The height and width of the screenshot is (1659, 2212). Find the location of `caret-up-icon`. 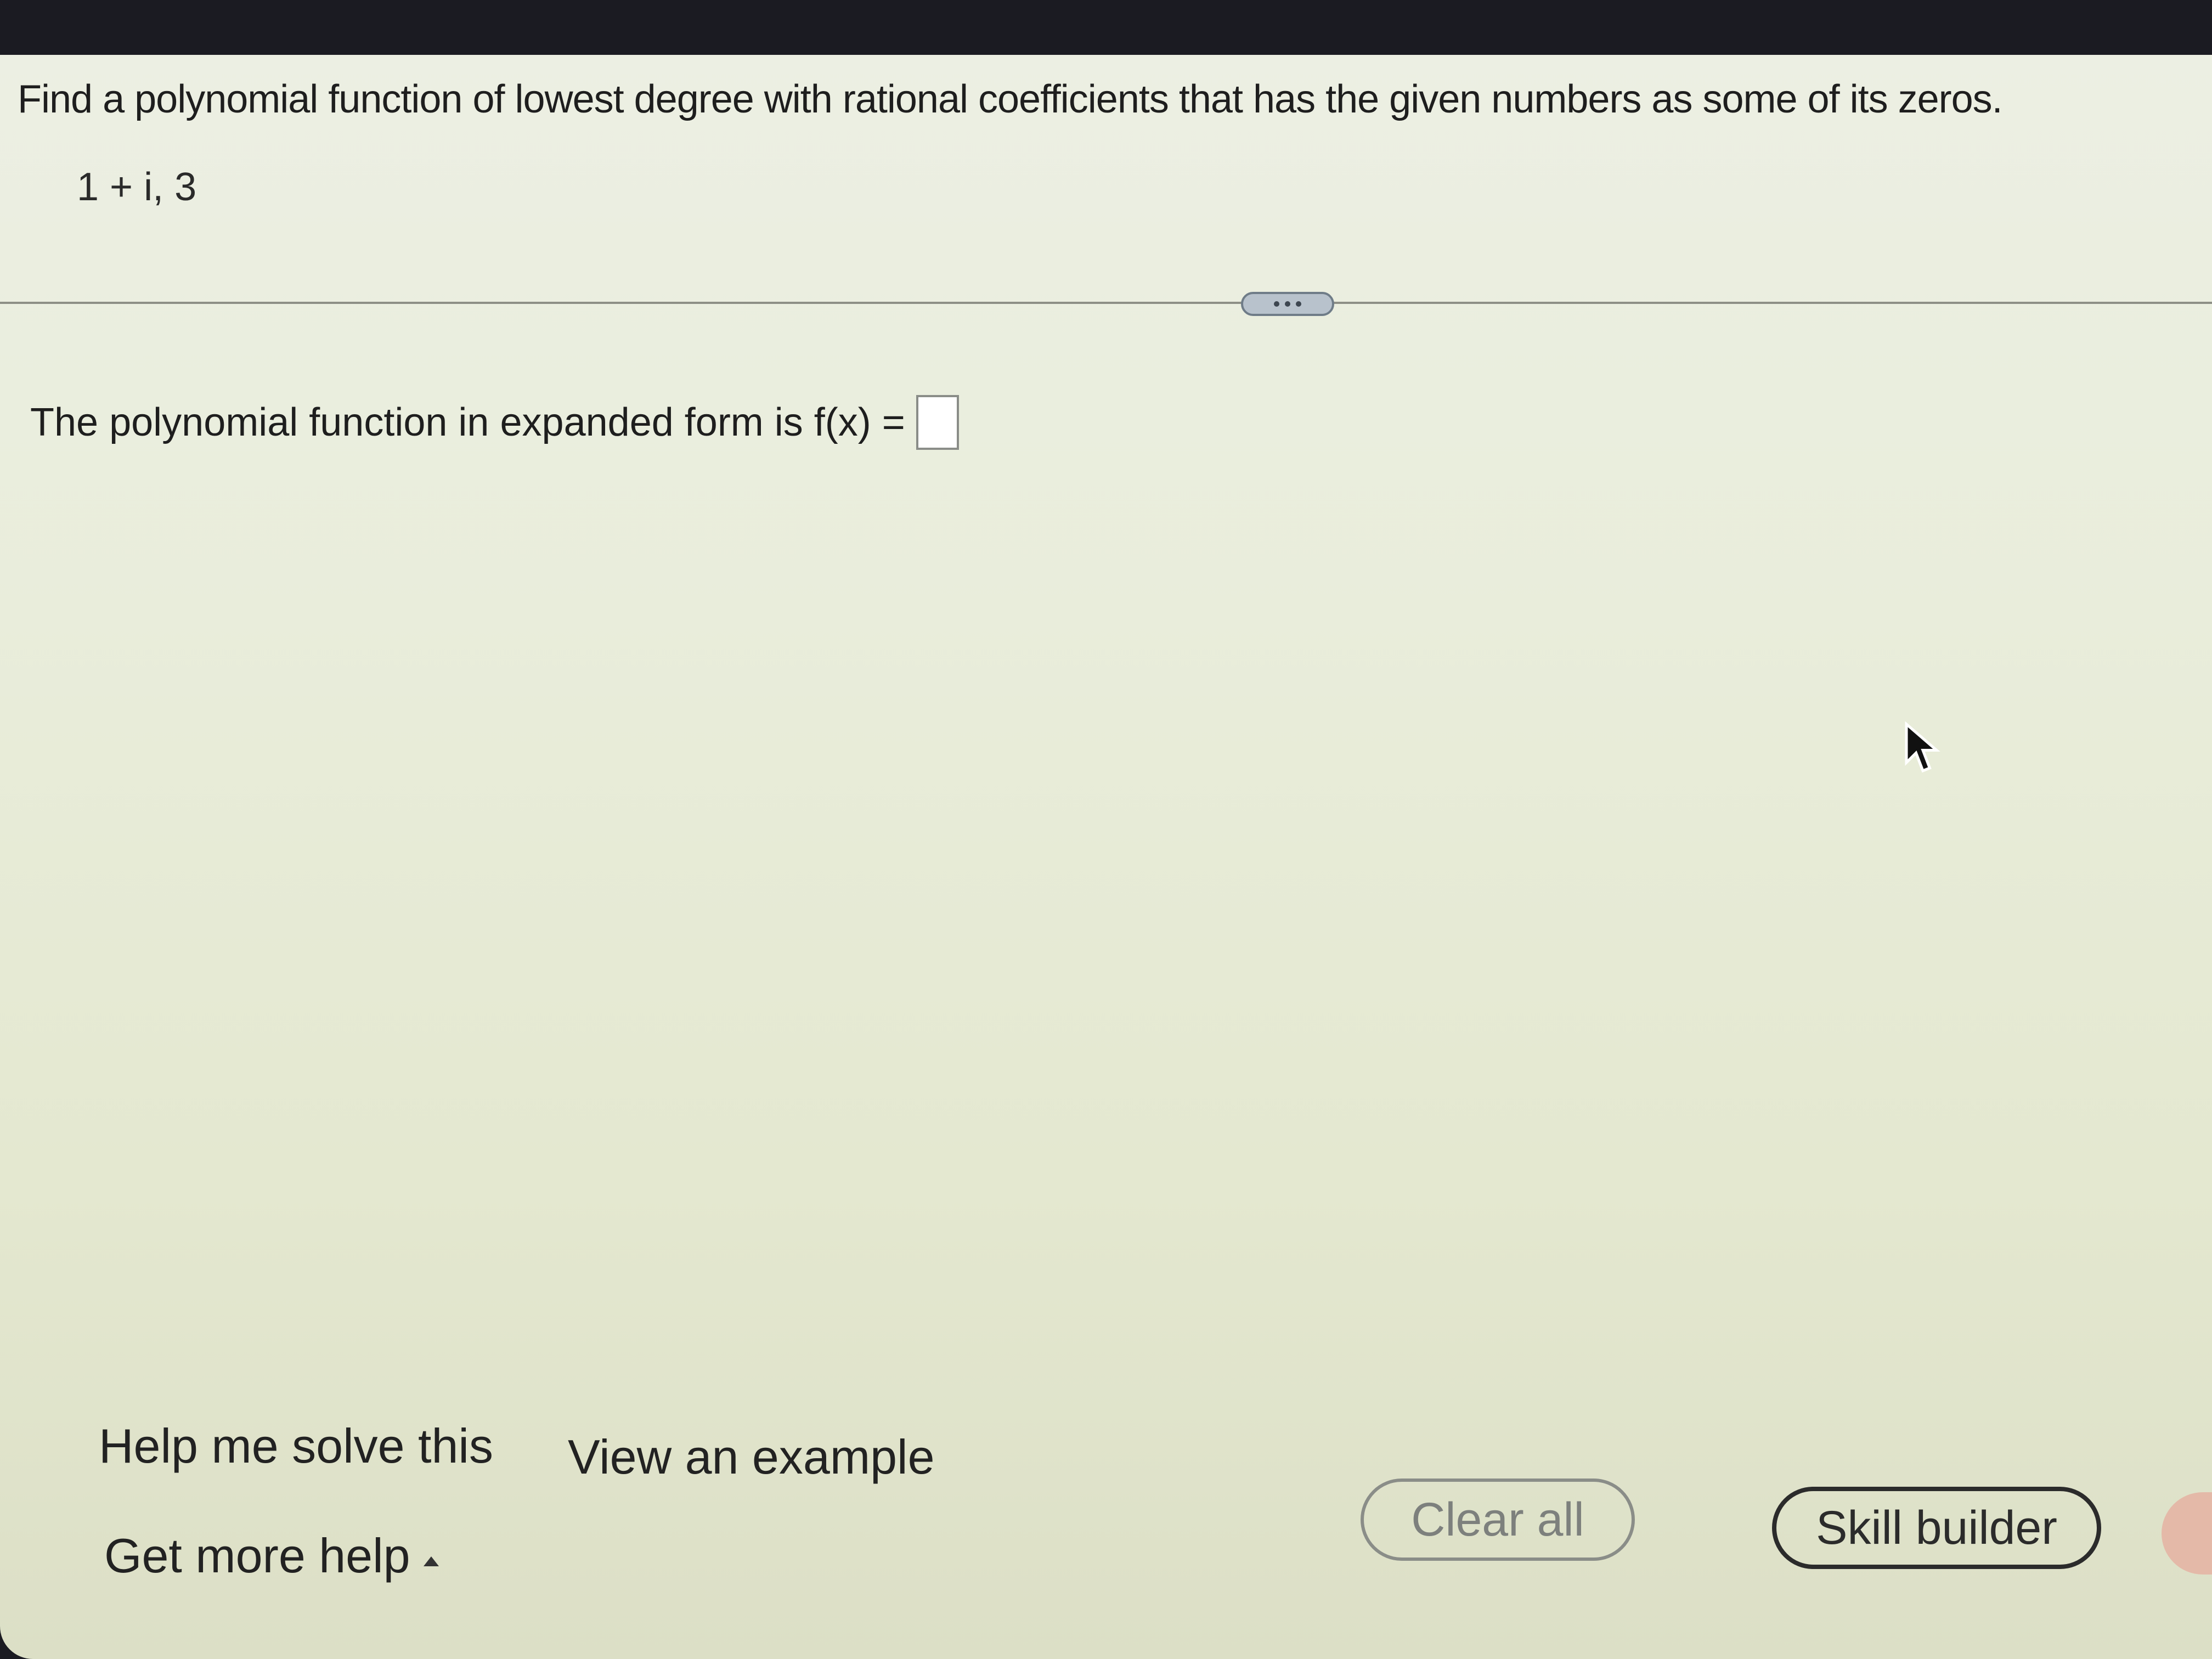

caret-up-icon is located at coordinates (431, 1561).